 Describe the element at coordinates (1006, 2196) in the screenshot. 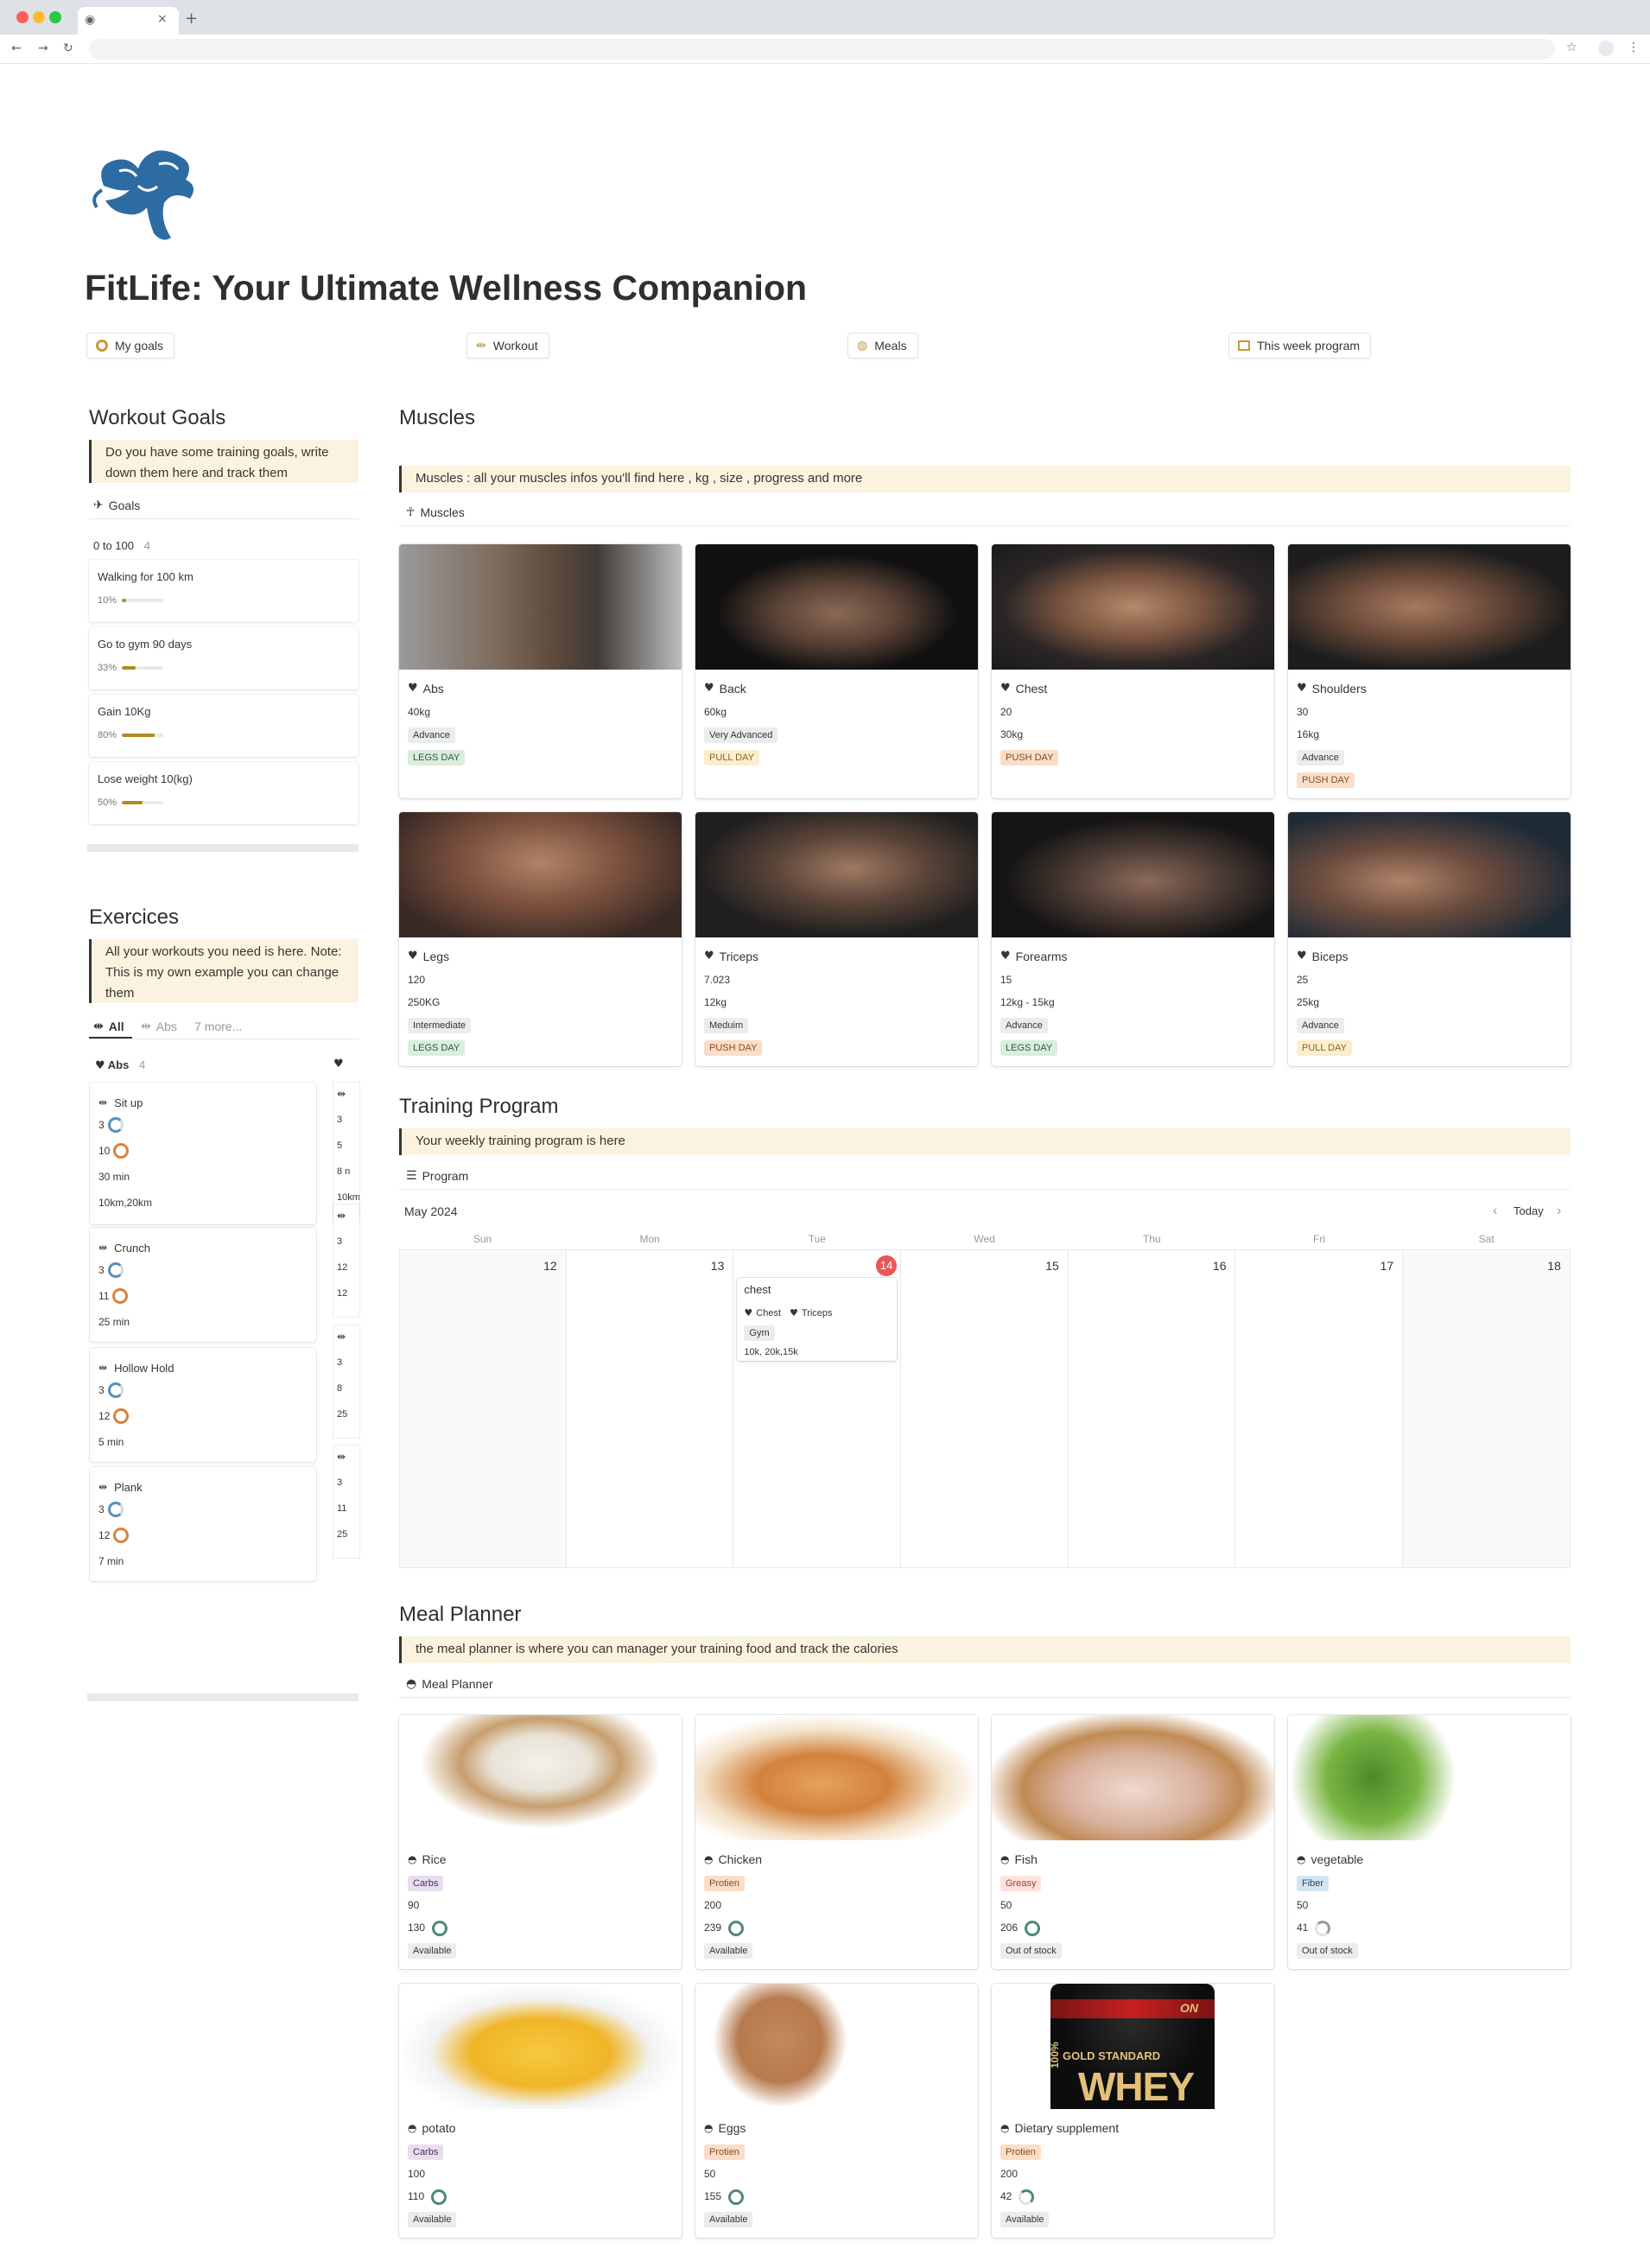

I see `meal-calories: 42` at that location.